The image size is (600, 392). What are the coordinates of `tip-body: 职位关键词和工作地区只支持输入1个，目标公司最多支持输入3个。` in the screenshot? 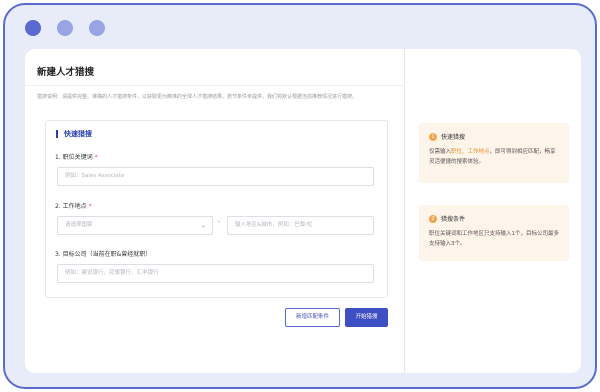 It's located at (494, 239).